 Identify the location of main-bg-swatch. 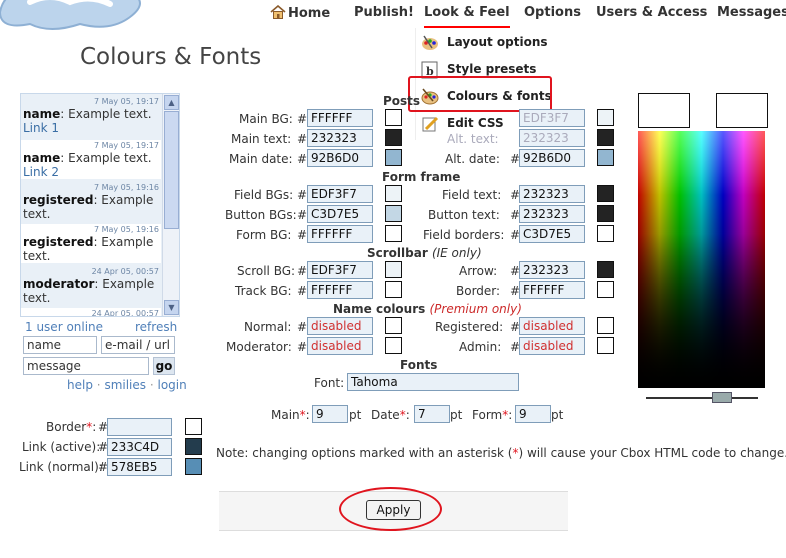
(393, 117).